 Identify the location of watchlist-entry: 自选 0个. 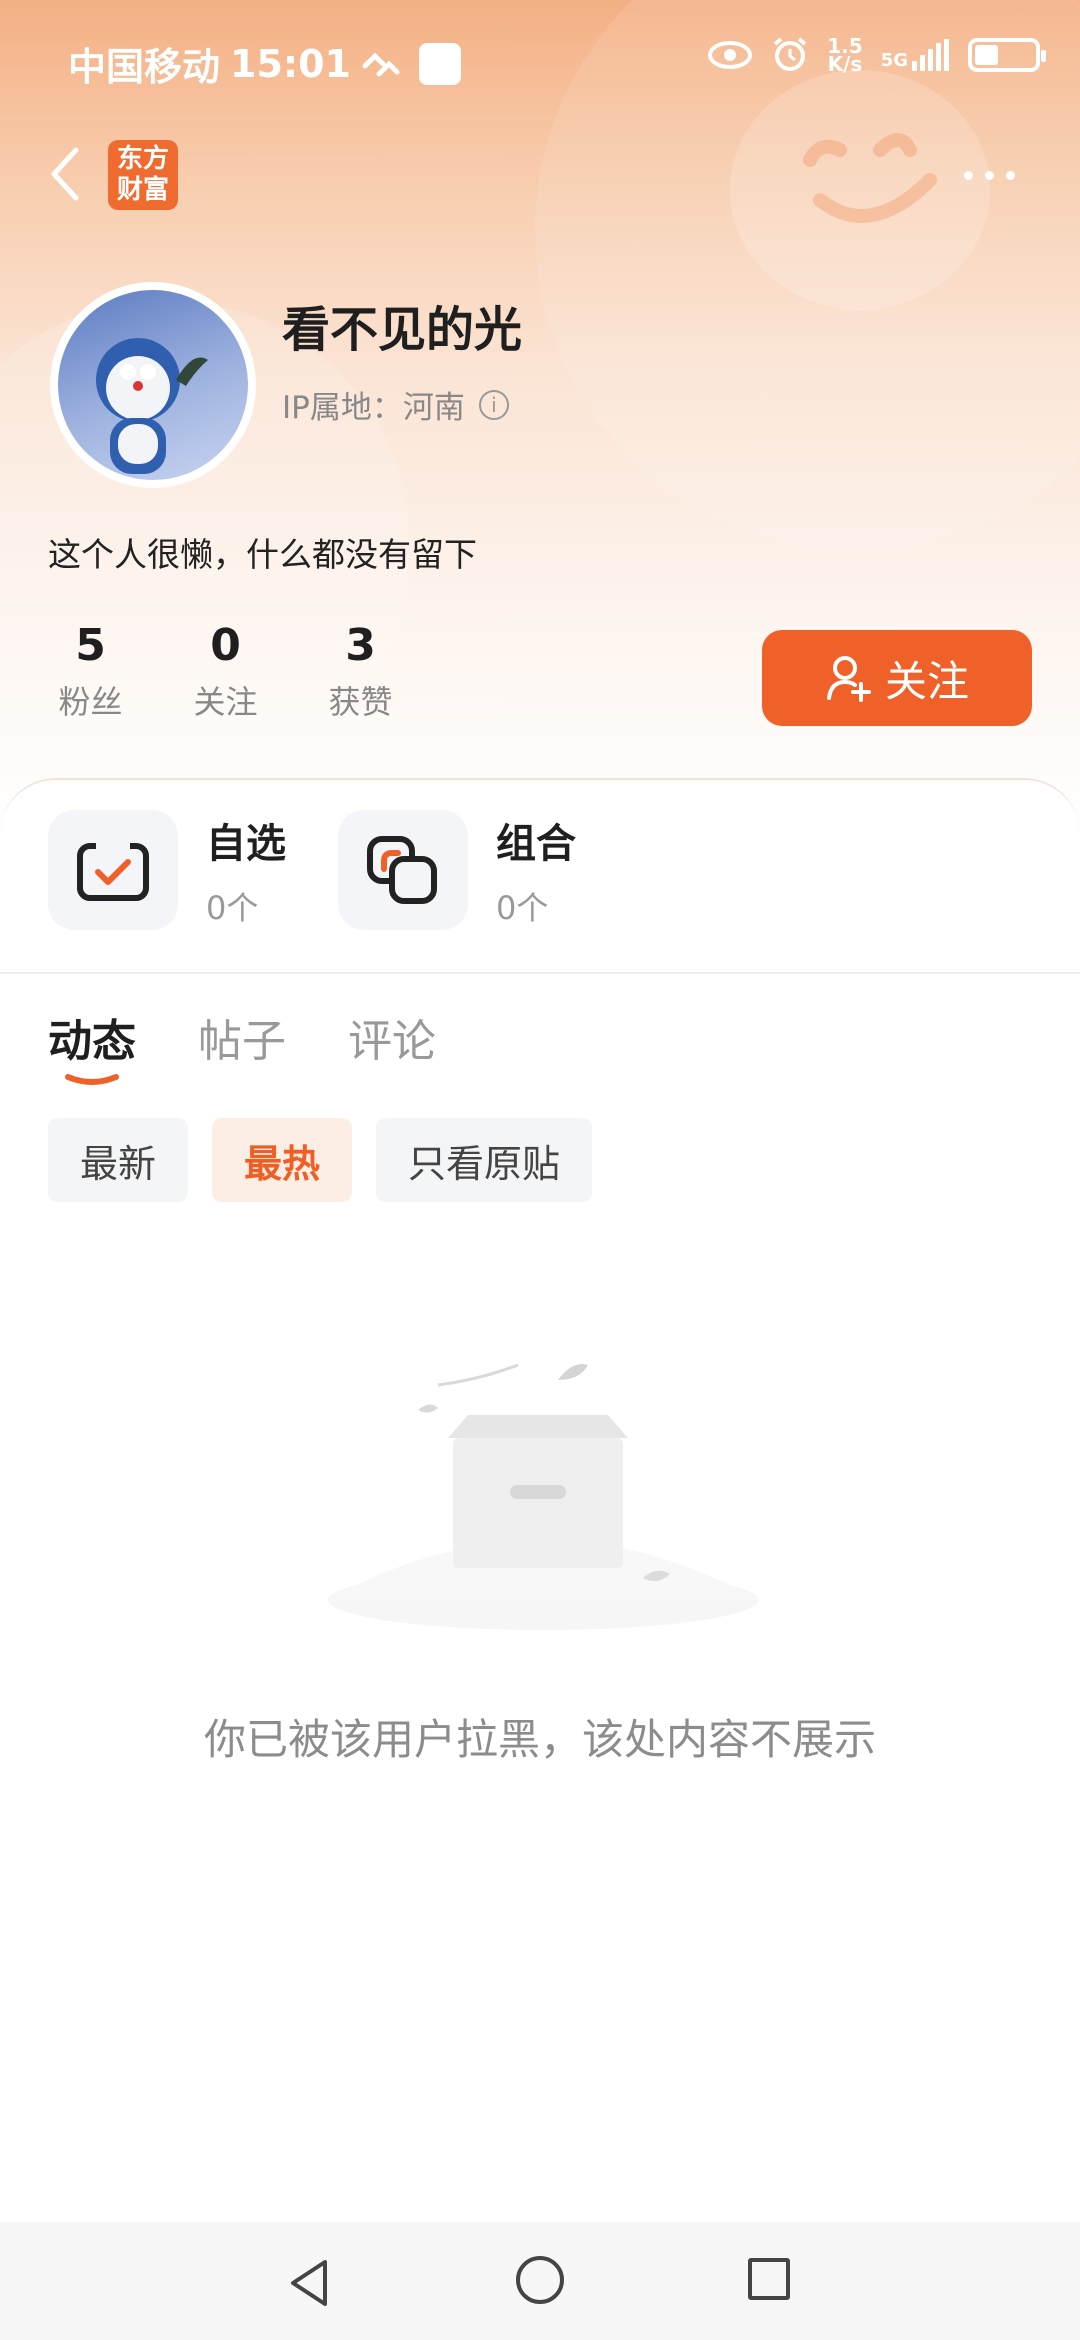
(193, 870).